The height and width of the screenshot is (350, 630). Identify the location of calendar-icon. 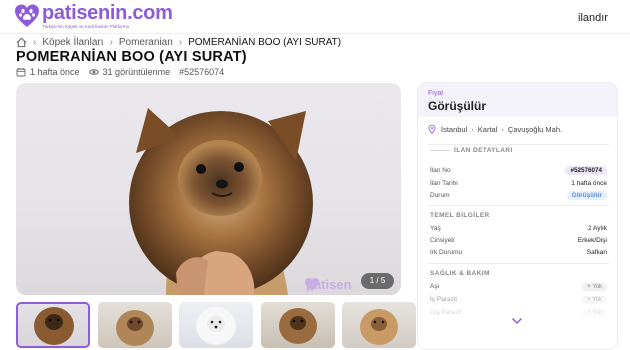
(21, 72).